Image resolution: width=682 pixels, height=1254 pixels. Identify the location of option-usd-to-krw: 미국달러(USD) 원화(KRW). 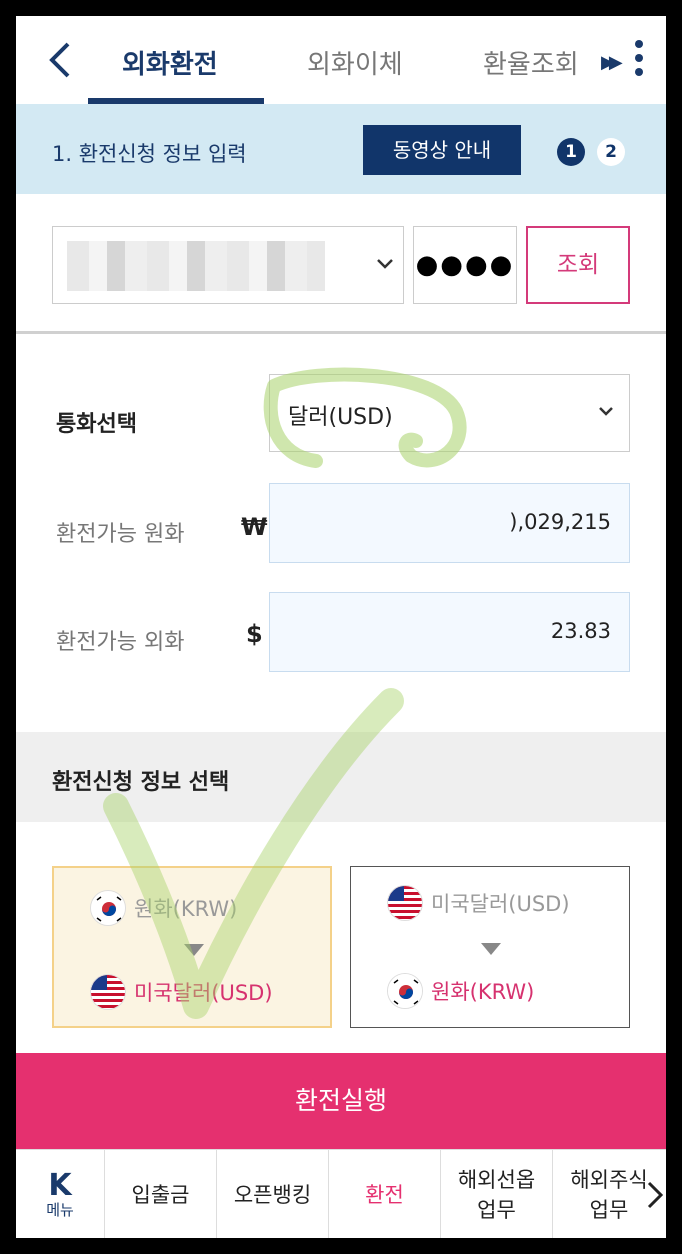
(490, 947).